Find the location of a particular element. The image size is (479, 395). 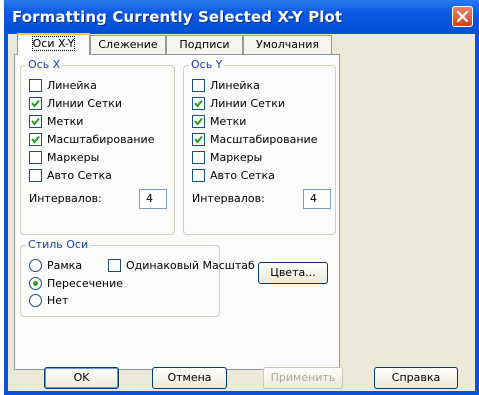

option-label: Рамка is located at coordinates (65, 265).